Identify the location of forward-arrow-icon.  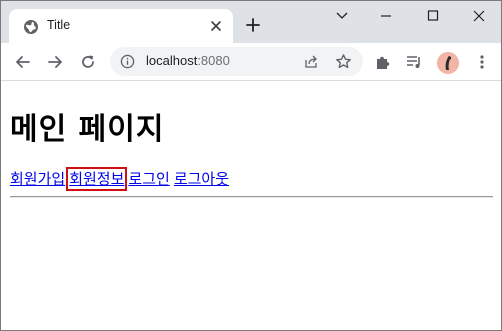
(55, 62).